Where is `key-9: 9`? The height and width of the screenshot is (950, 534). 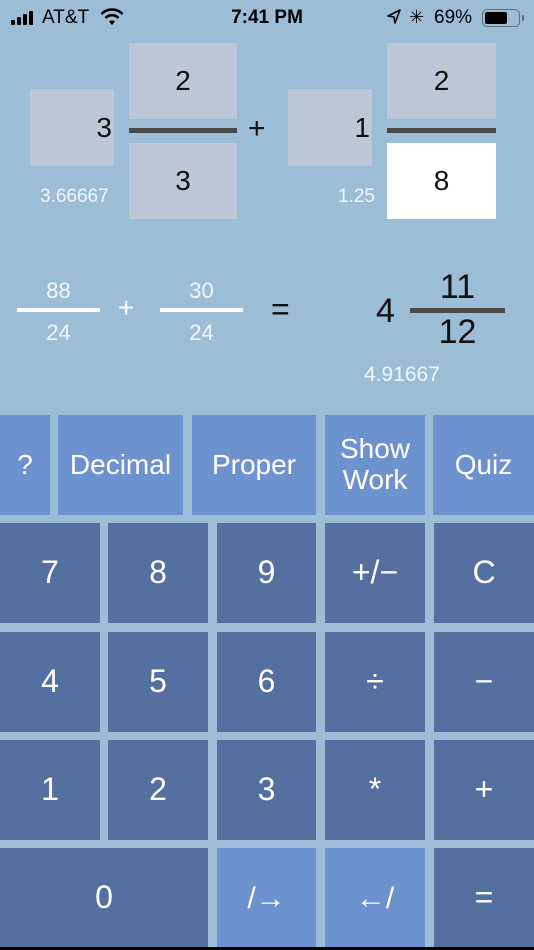 key-9: 9 is located at coordinates (266, 573).